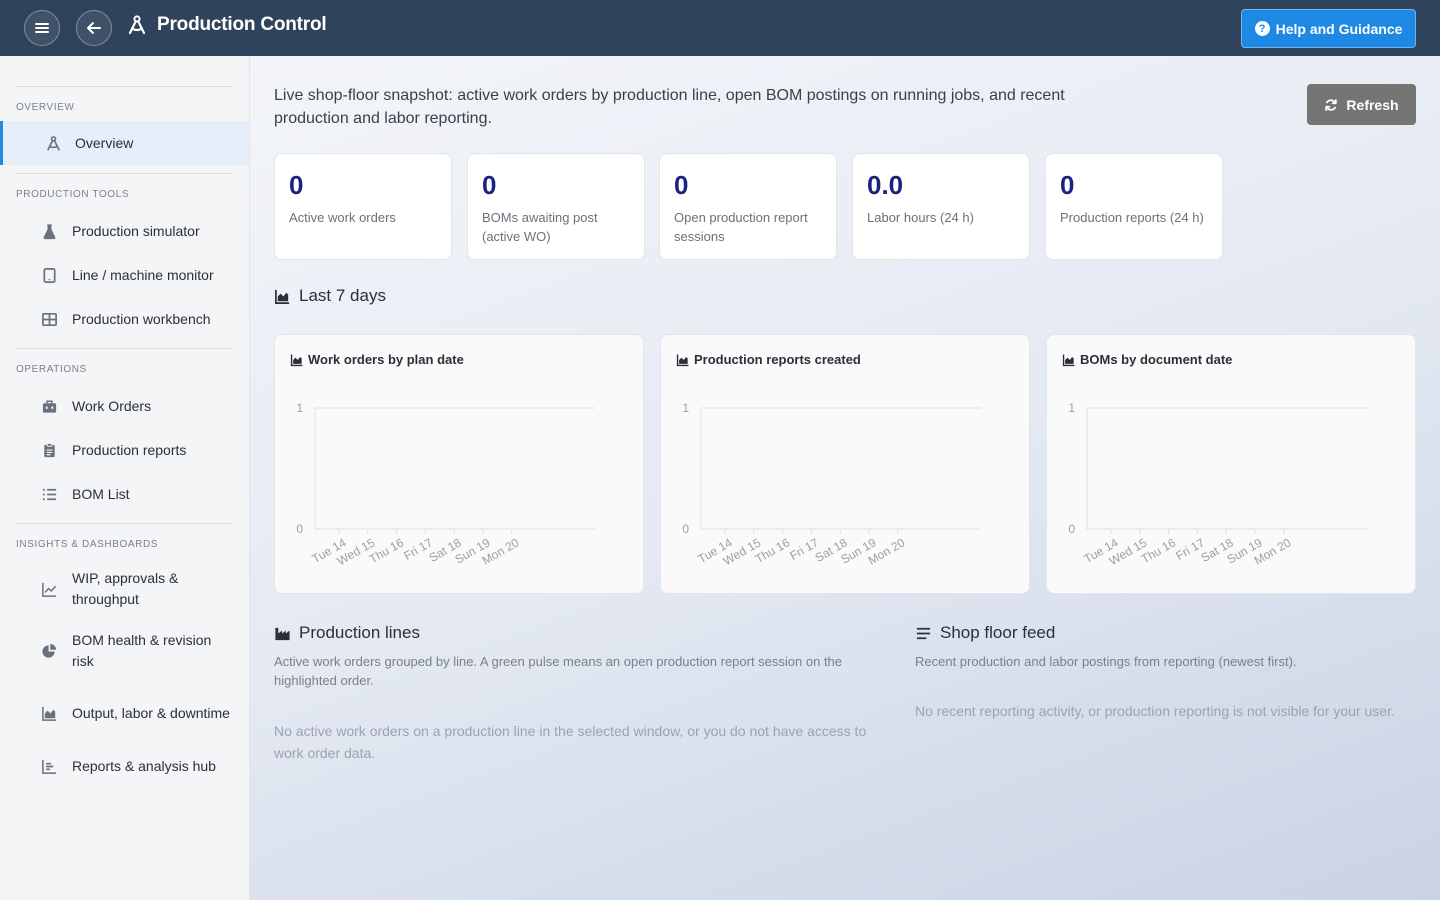  I want to click on hamburger-icon, so click(42, 28).